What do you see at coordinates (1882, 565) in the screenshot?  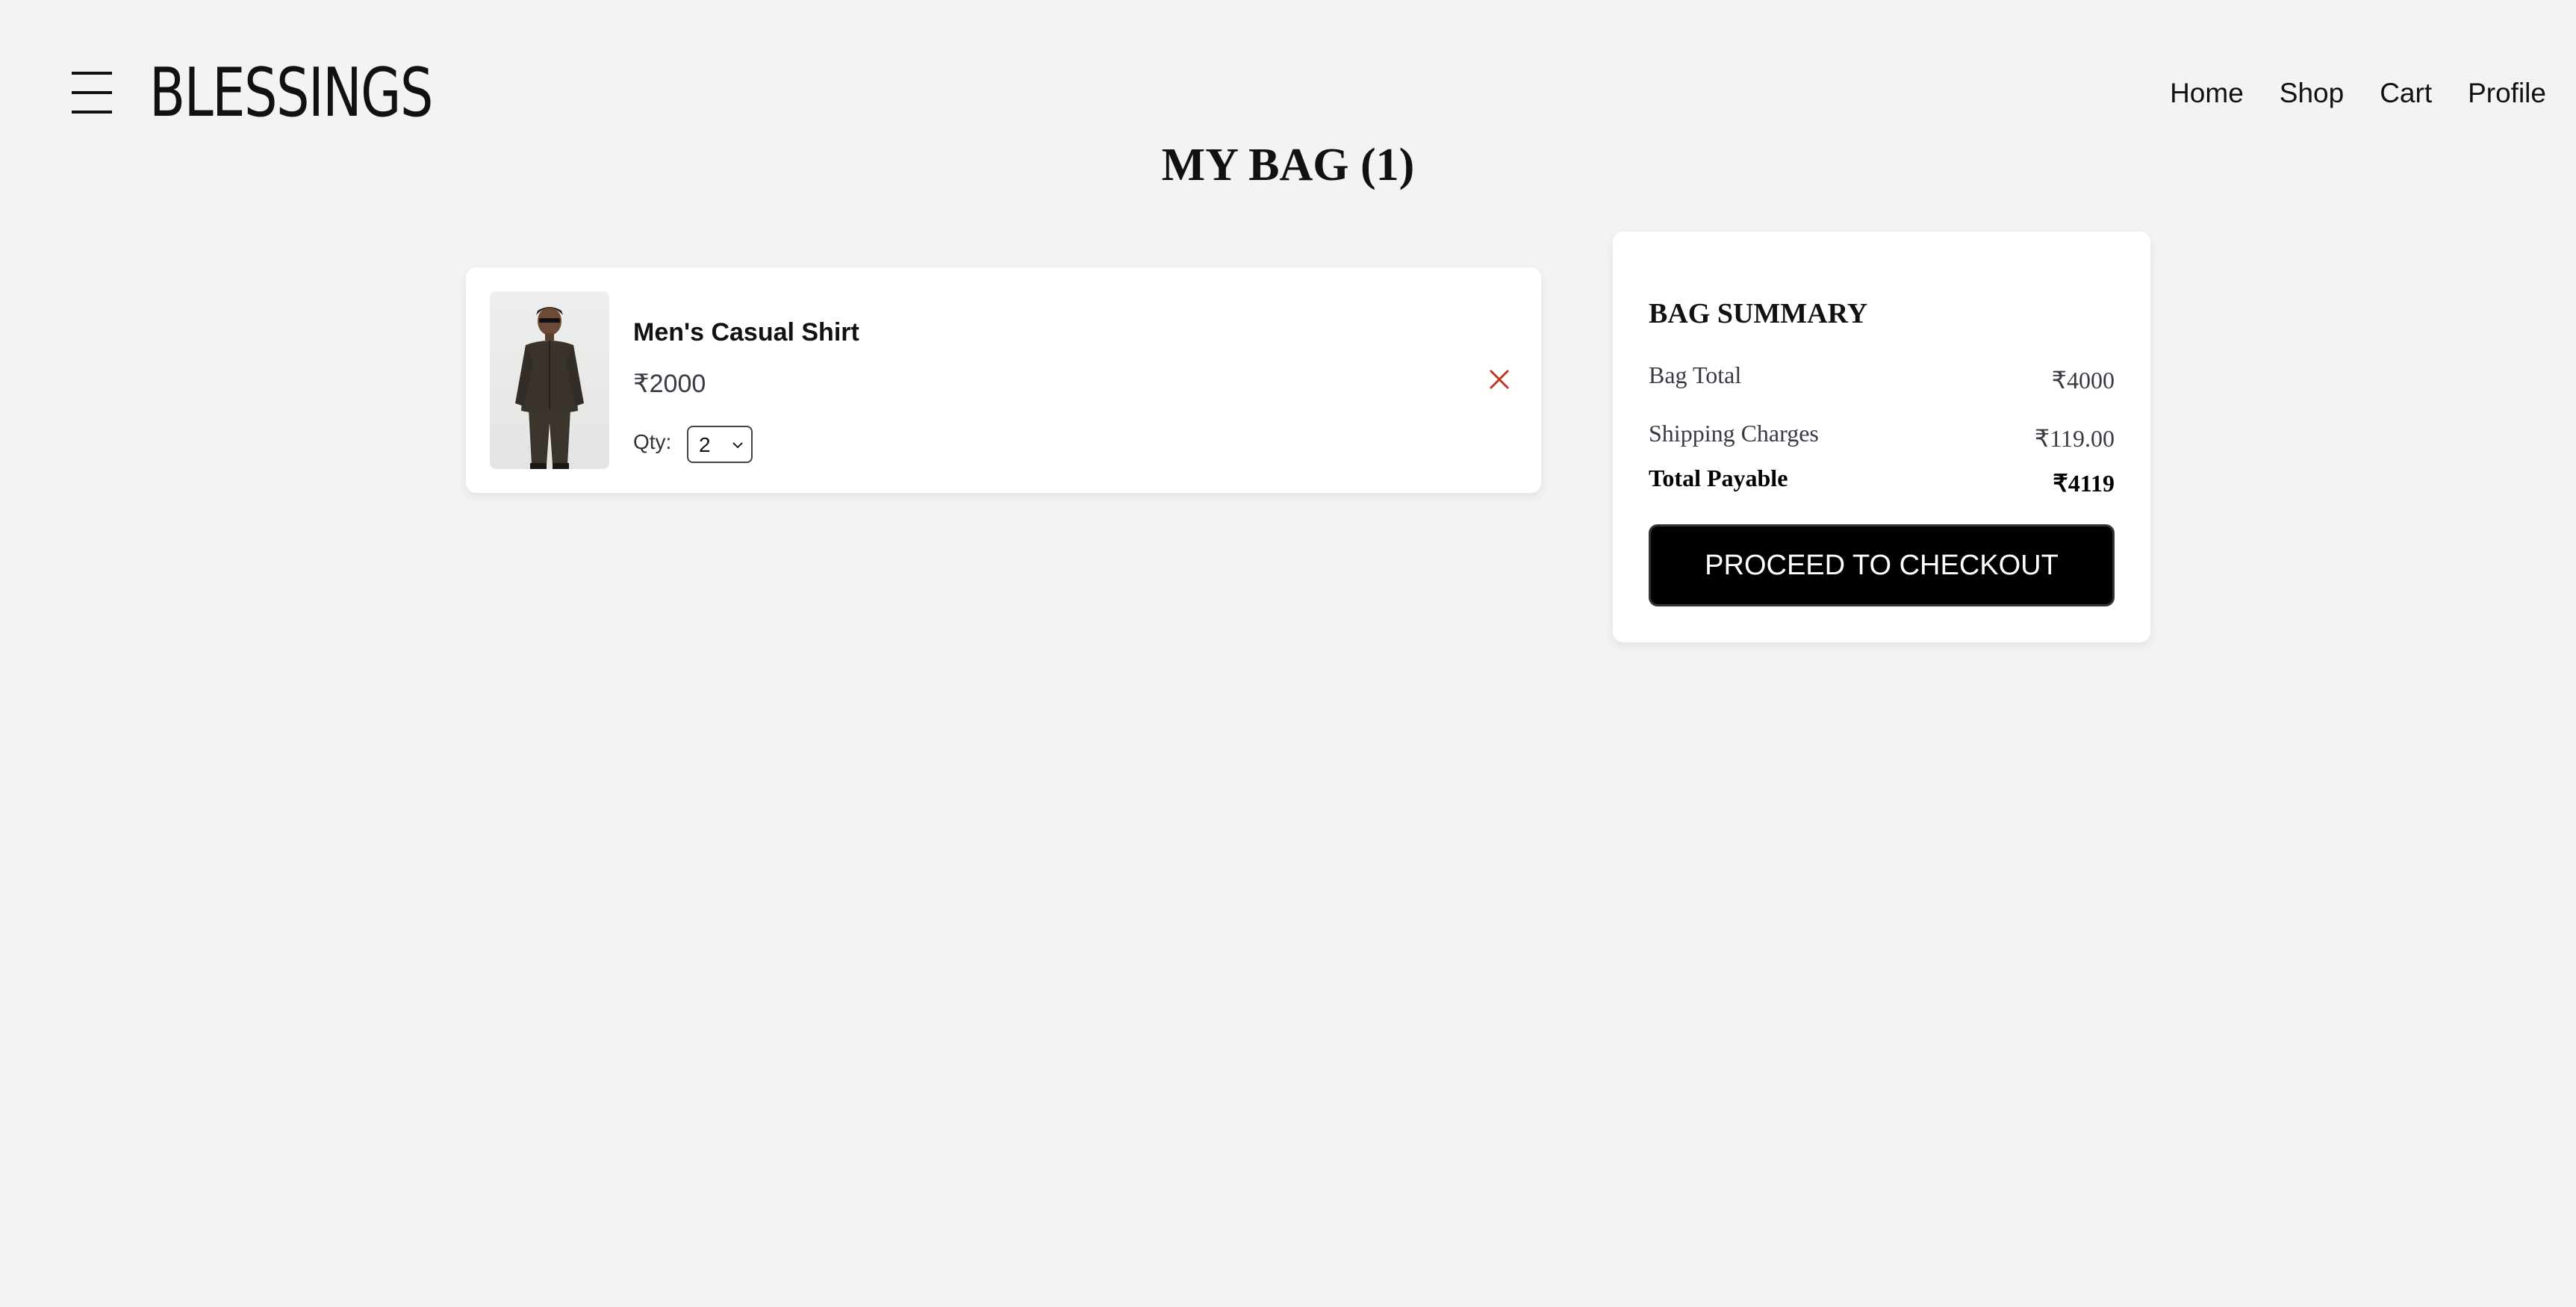 I see `proceed-to-checkout-button: PROCEED TO CHECKOUT` at bounding box center [1882, 565].